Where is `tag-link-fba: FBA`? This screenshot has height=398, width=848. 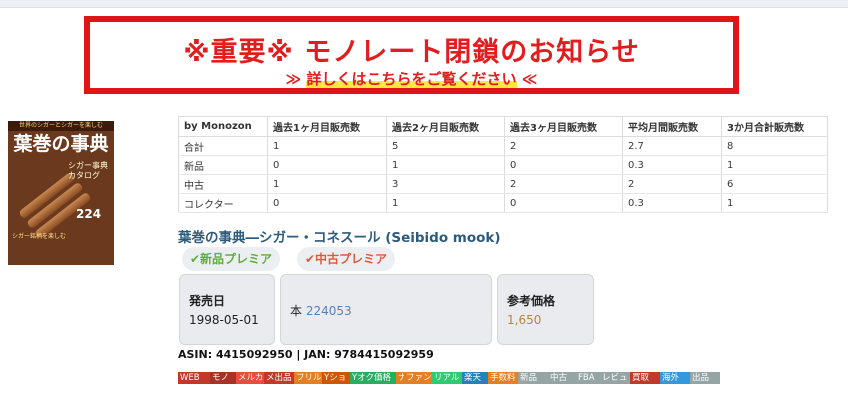 tag-link-fba: FBA is located at coordinates (588, 378).